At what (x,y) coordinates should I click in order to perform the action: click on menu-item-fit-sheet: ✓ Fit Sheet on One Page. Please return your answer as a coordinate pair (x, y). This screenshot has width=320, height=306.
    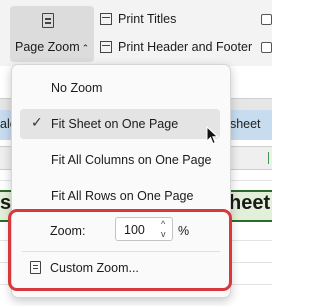
    Looking at the image, I should click on (120, 124).